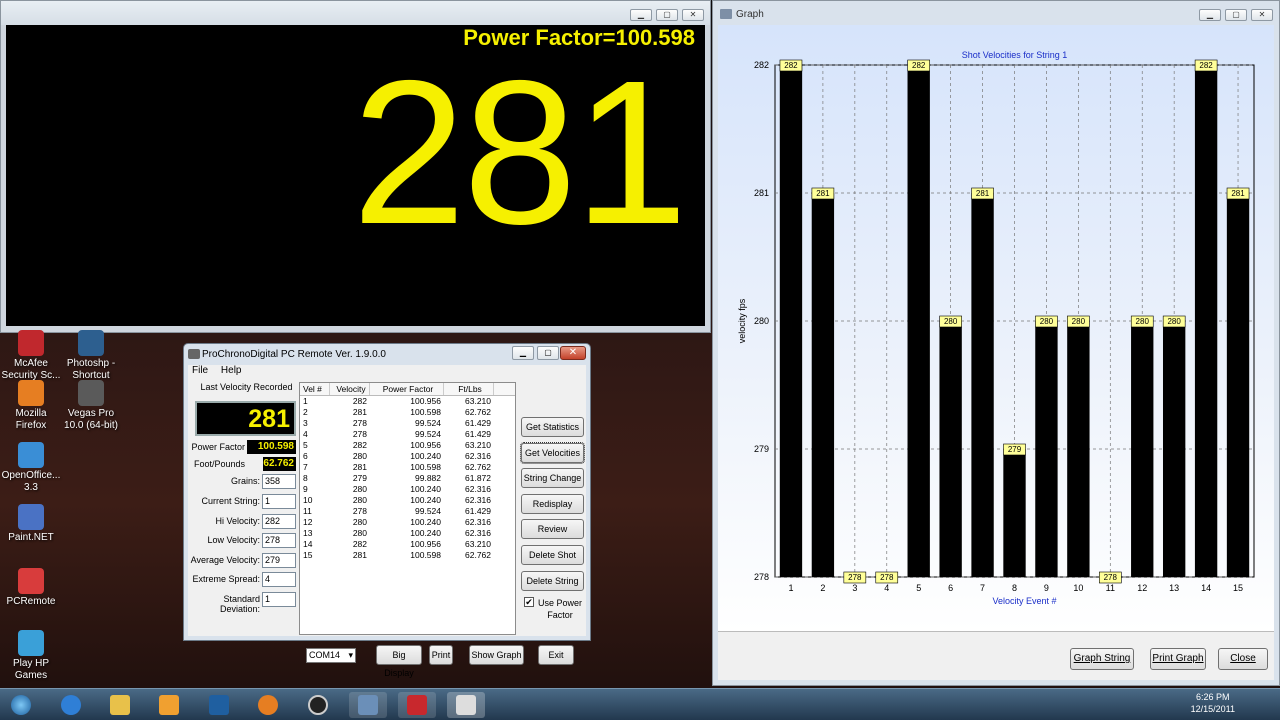 The width and height of the screenshot is (1280, 720). Describe the element at coordinates (573, 353) in the screenshot. I see `close-button: ✕` at that location.